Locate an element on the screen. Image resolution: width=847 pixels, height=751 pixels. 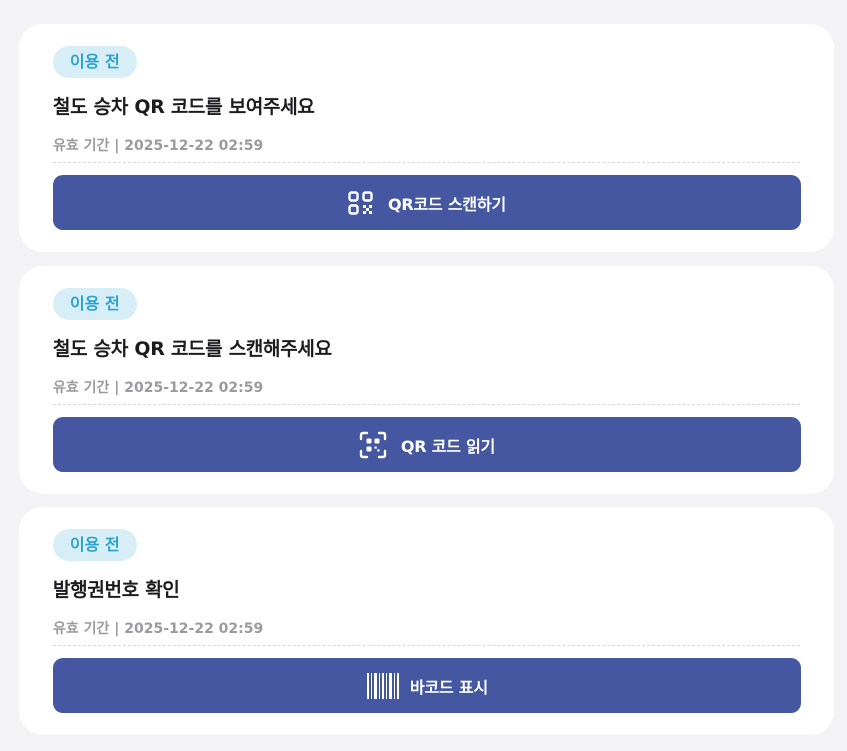
button-label: QR코드 스캔하기 is located at coordinates (446, 204).